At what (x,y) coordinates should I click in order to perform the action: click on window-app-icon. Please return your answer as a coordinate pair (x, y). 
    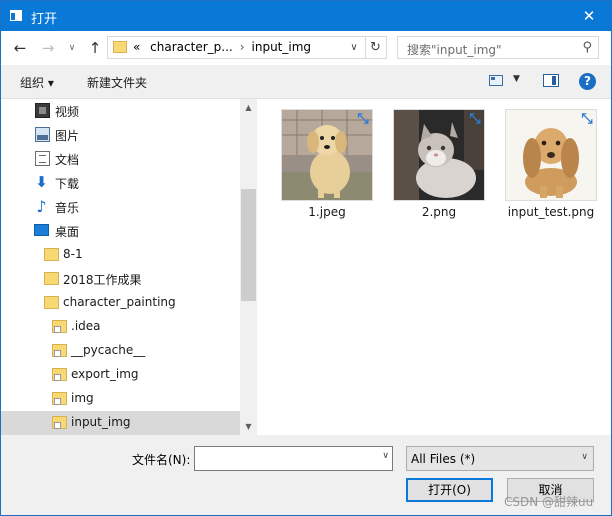
    Looking at the image, I should click on (16, 15).